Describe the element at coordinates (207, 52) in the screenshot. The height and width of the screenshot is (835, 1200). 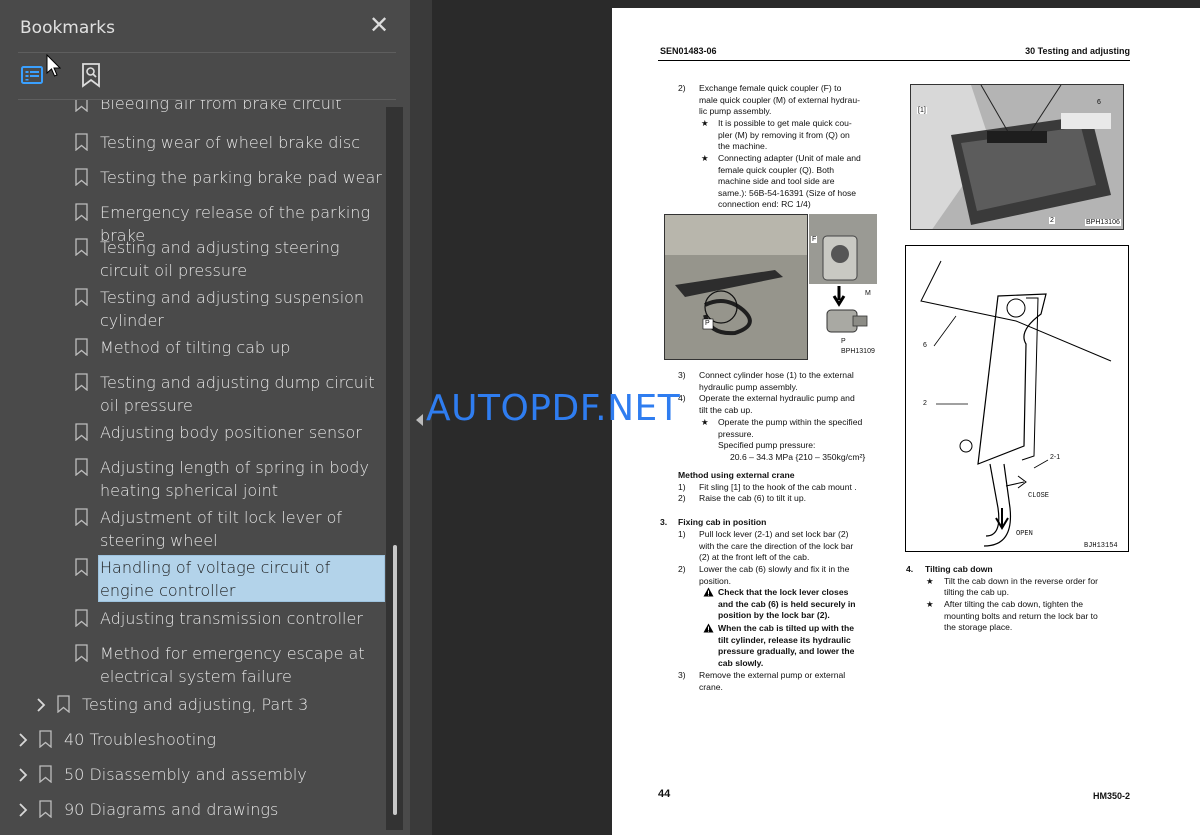
I see `divider` at that location.